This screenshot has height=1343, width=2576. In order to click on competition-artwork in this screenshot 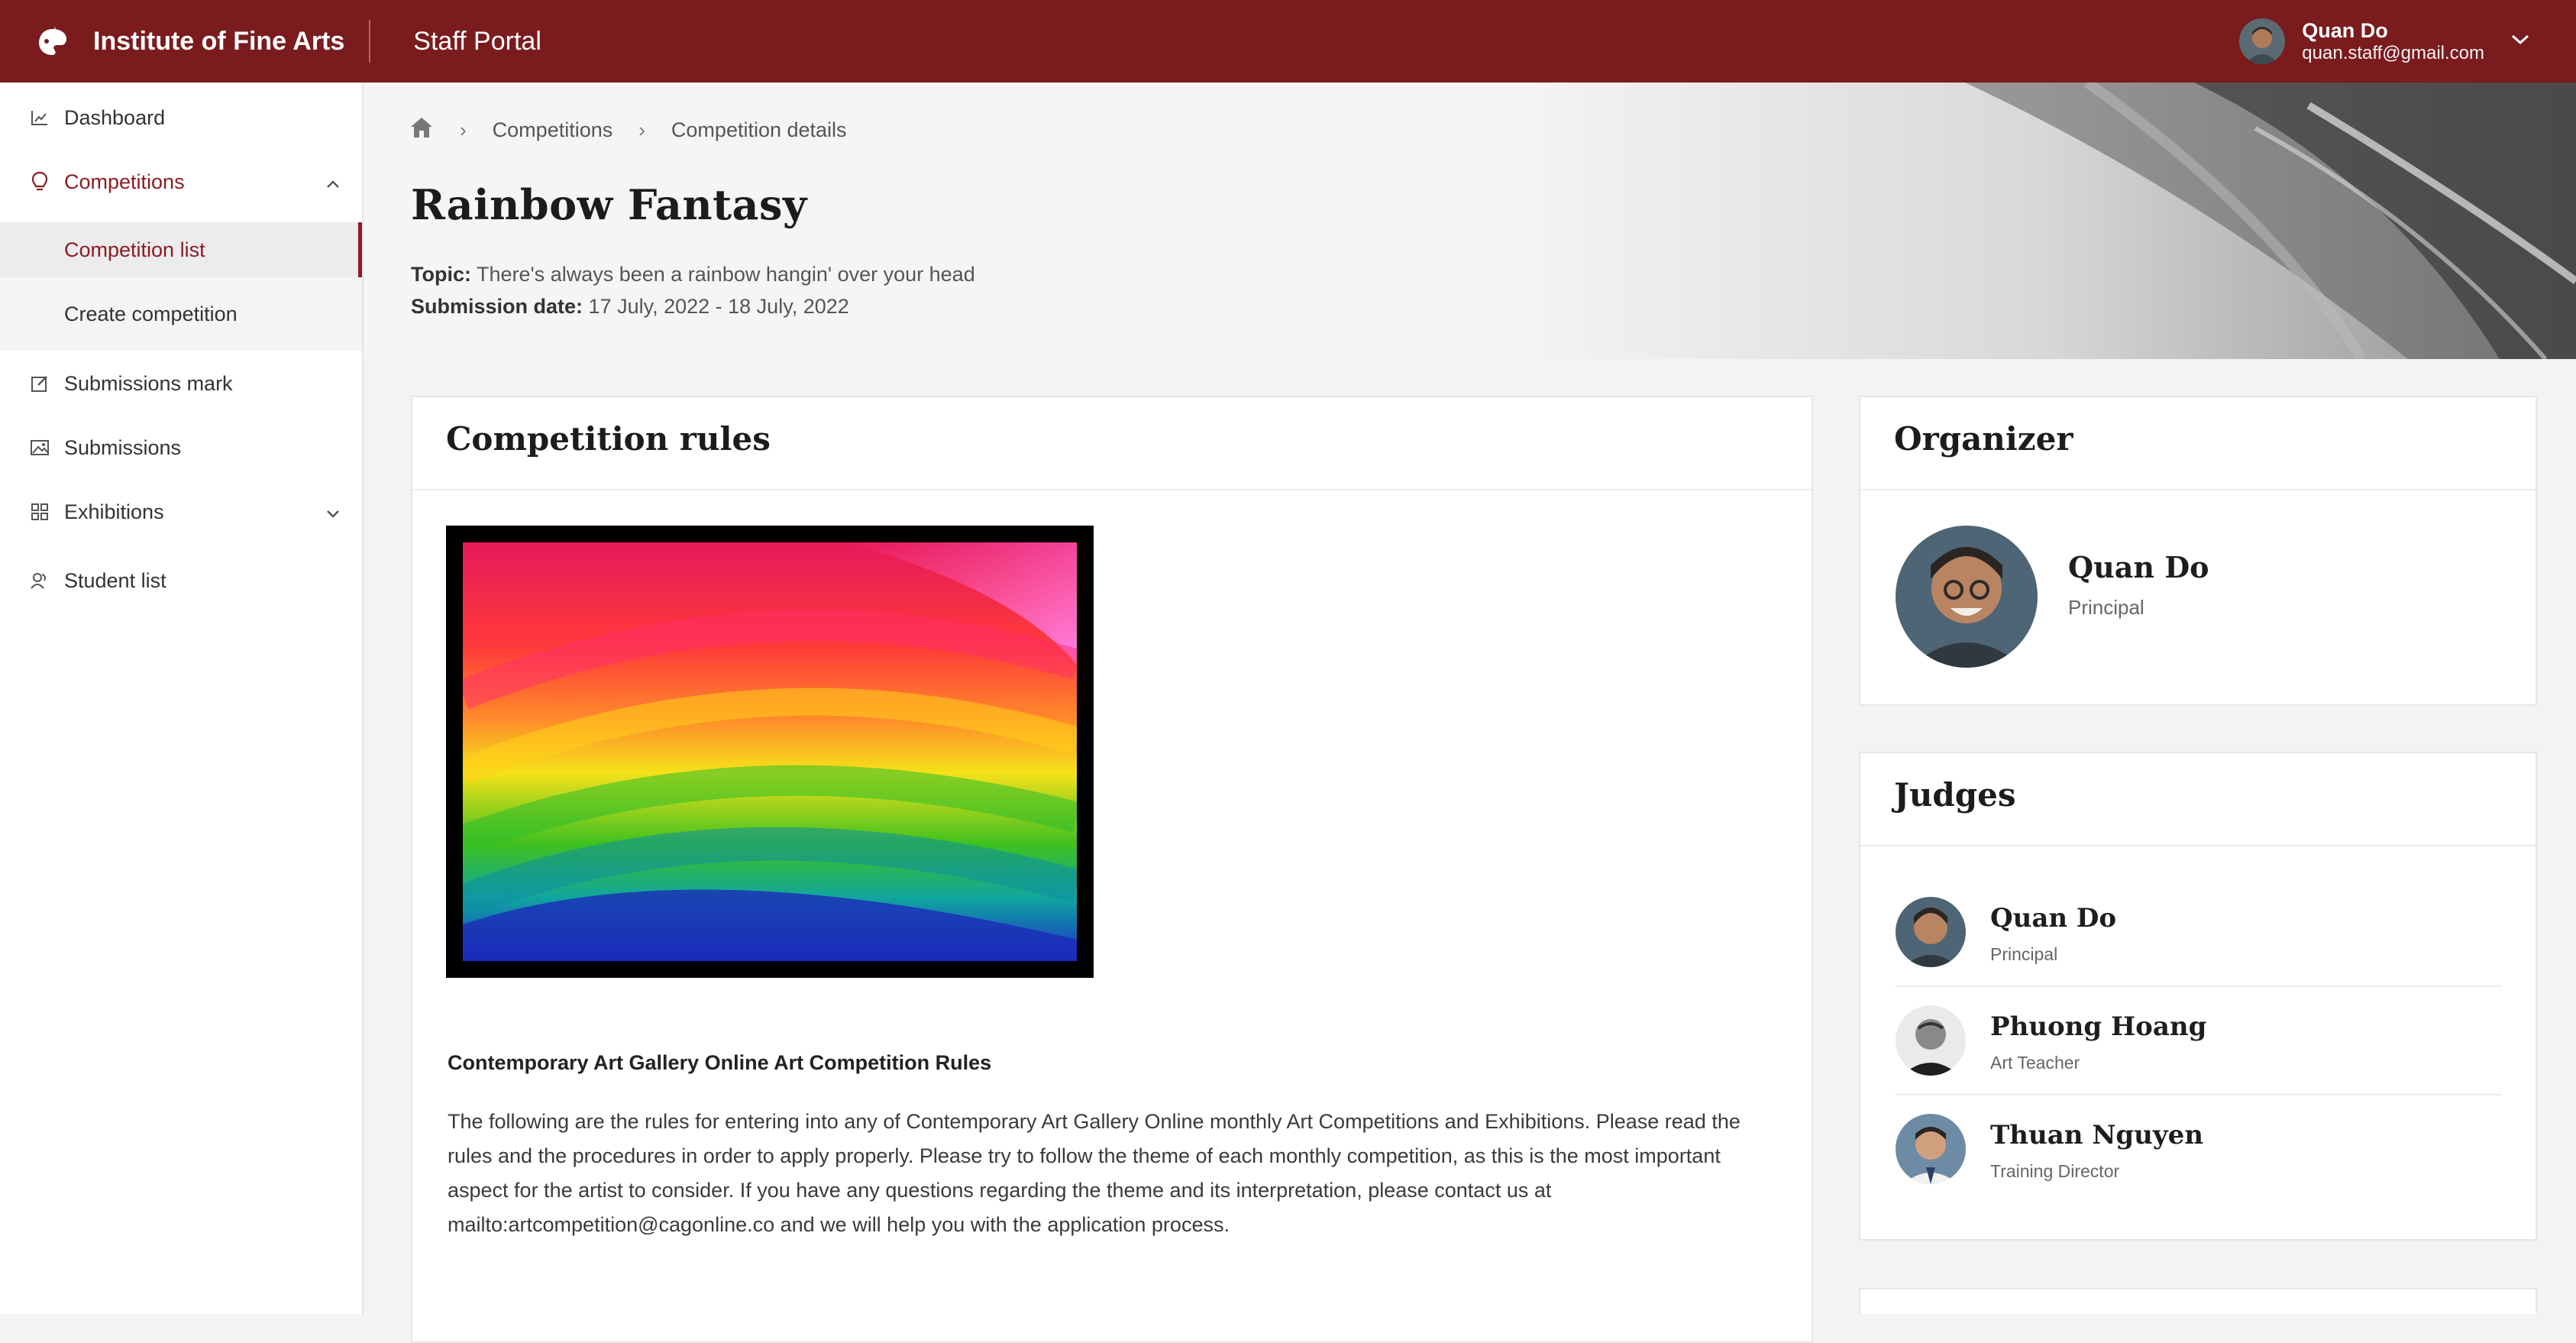, I will do `click(770, 752)`.